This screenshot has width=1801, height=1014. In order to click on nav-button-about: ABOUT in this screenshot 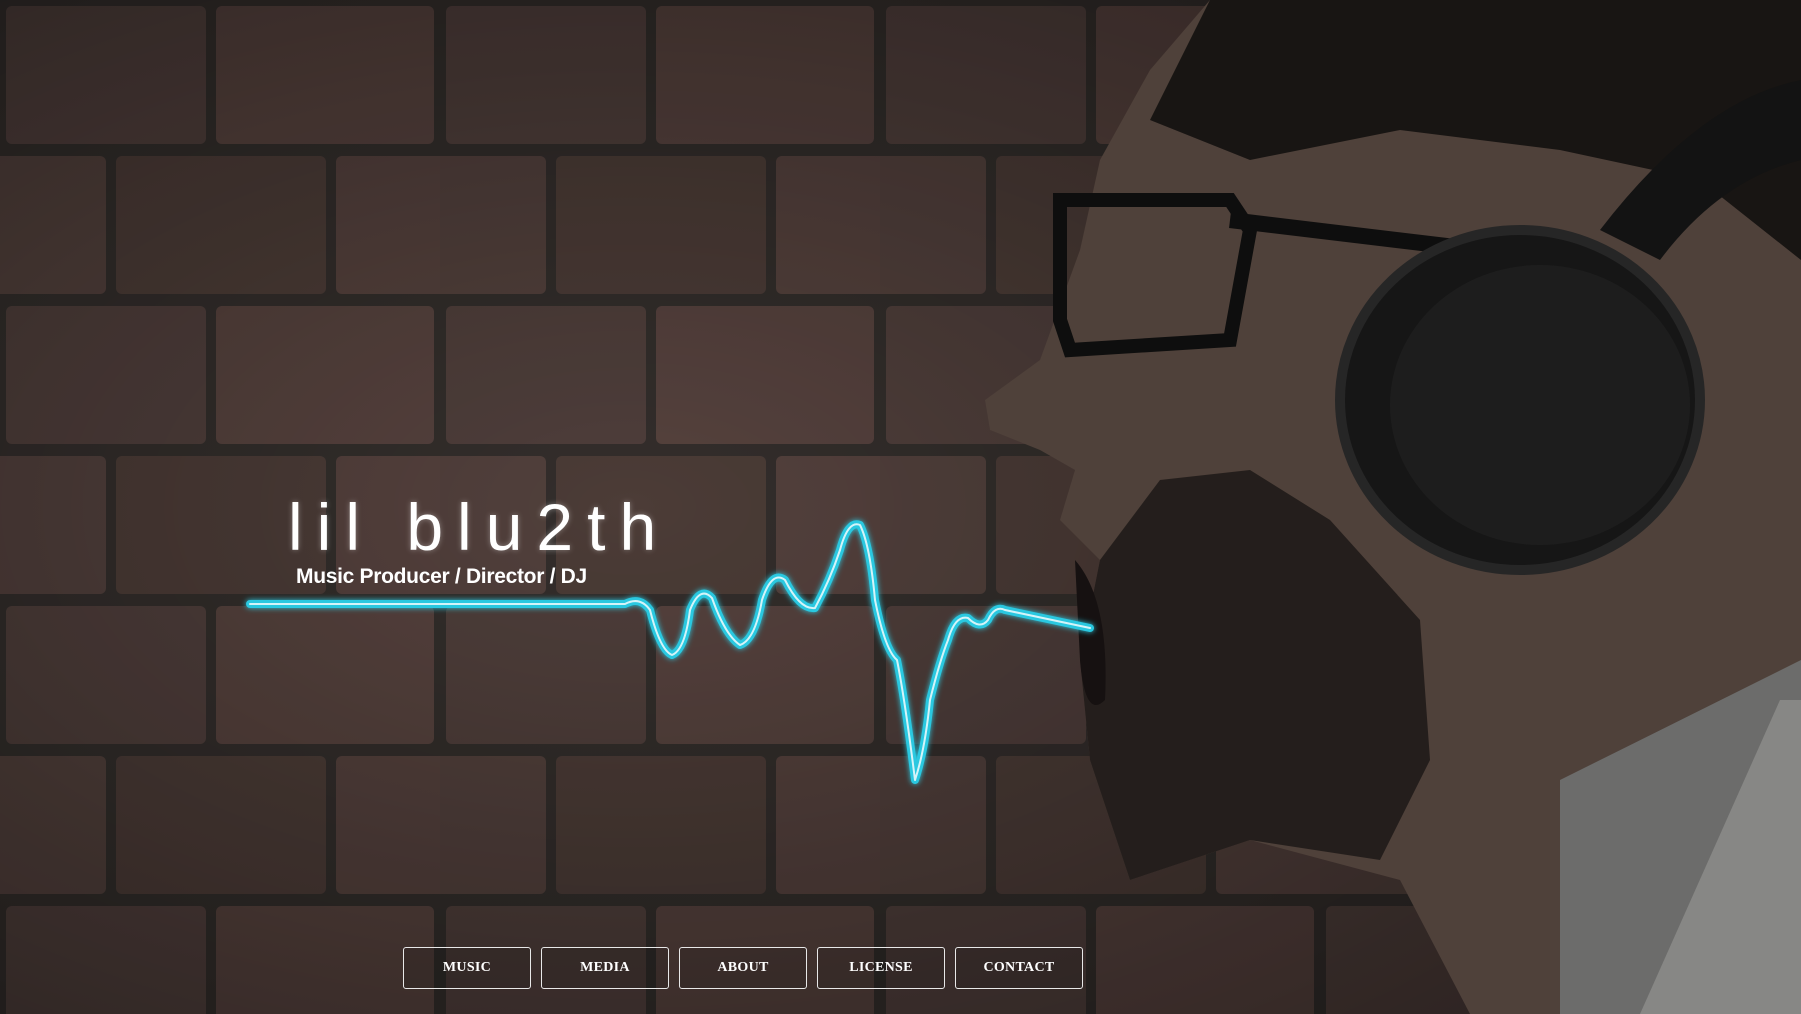, I will do `click(743, 968)`.